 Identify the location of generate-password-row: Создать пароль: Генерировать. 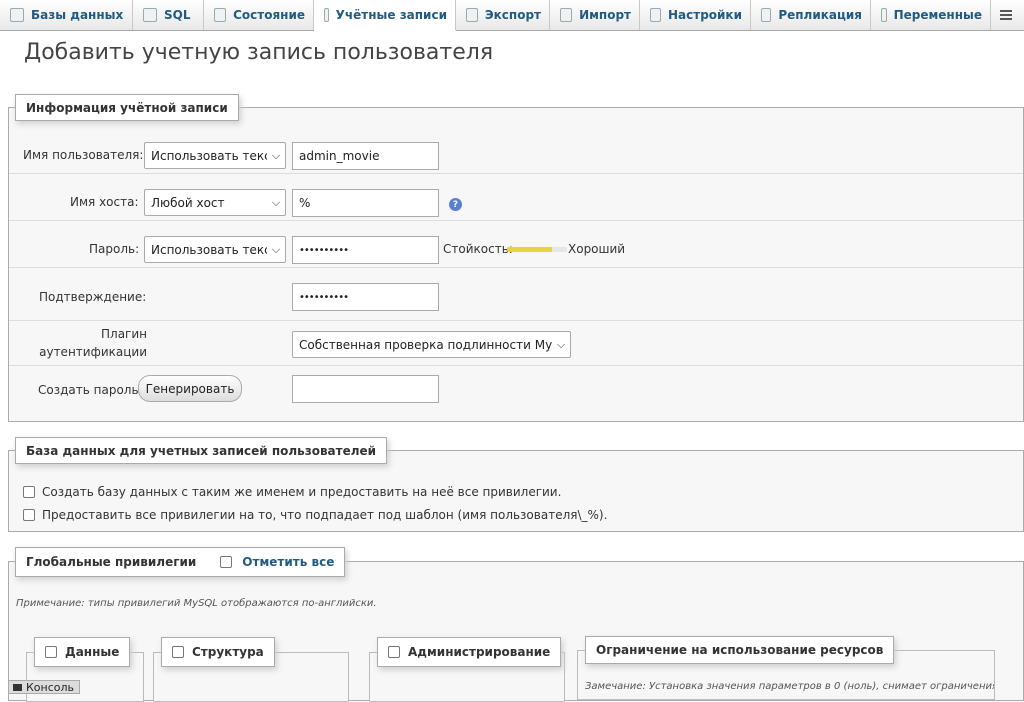
(516, 389).